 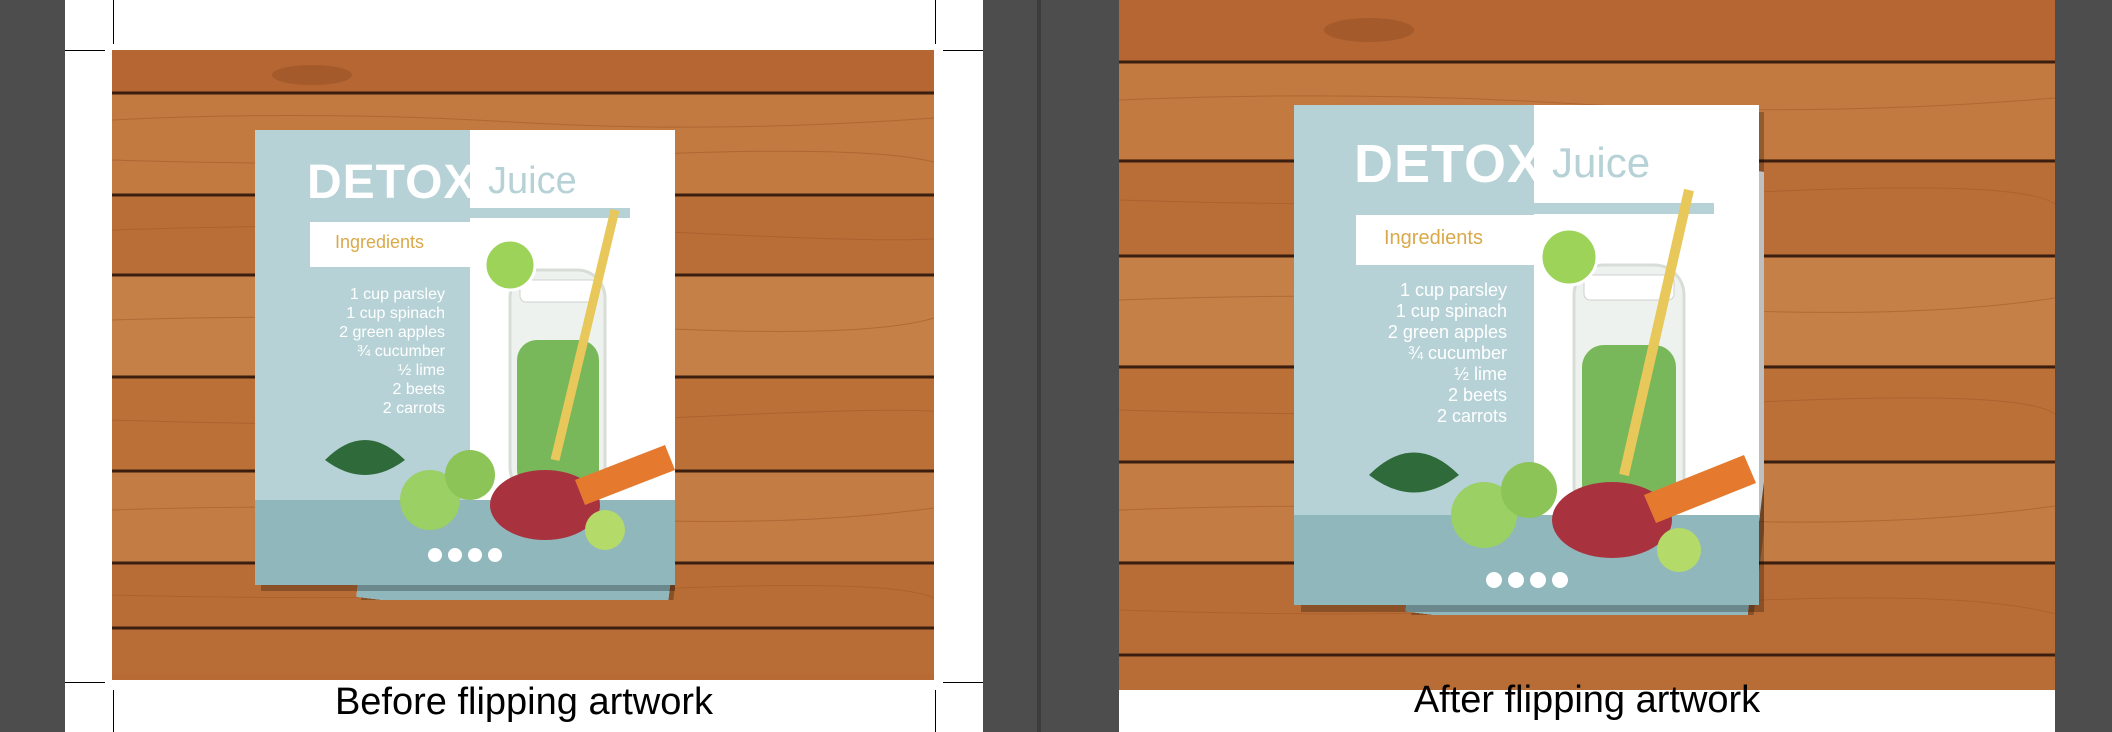 I want to click on crop-mark-top-left-horizontal, so click(x=85, y=50).